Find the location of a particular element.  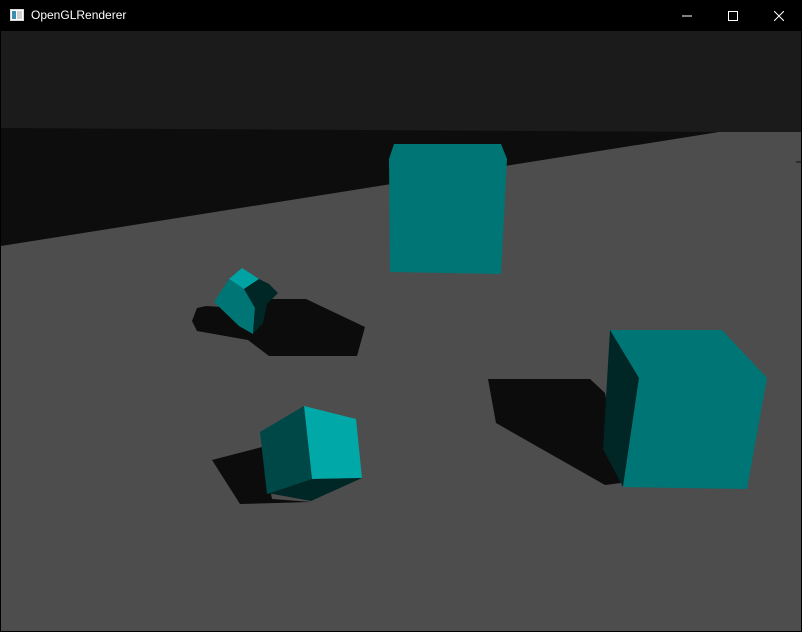

title-bar: OpenGLRenderer is located at coordinates (401, 15).